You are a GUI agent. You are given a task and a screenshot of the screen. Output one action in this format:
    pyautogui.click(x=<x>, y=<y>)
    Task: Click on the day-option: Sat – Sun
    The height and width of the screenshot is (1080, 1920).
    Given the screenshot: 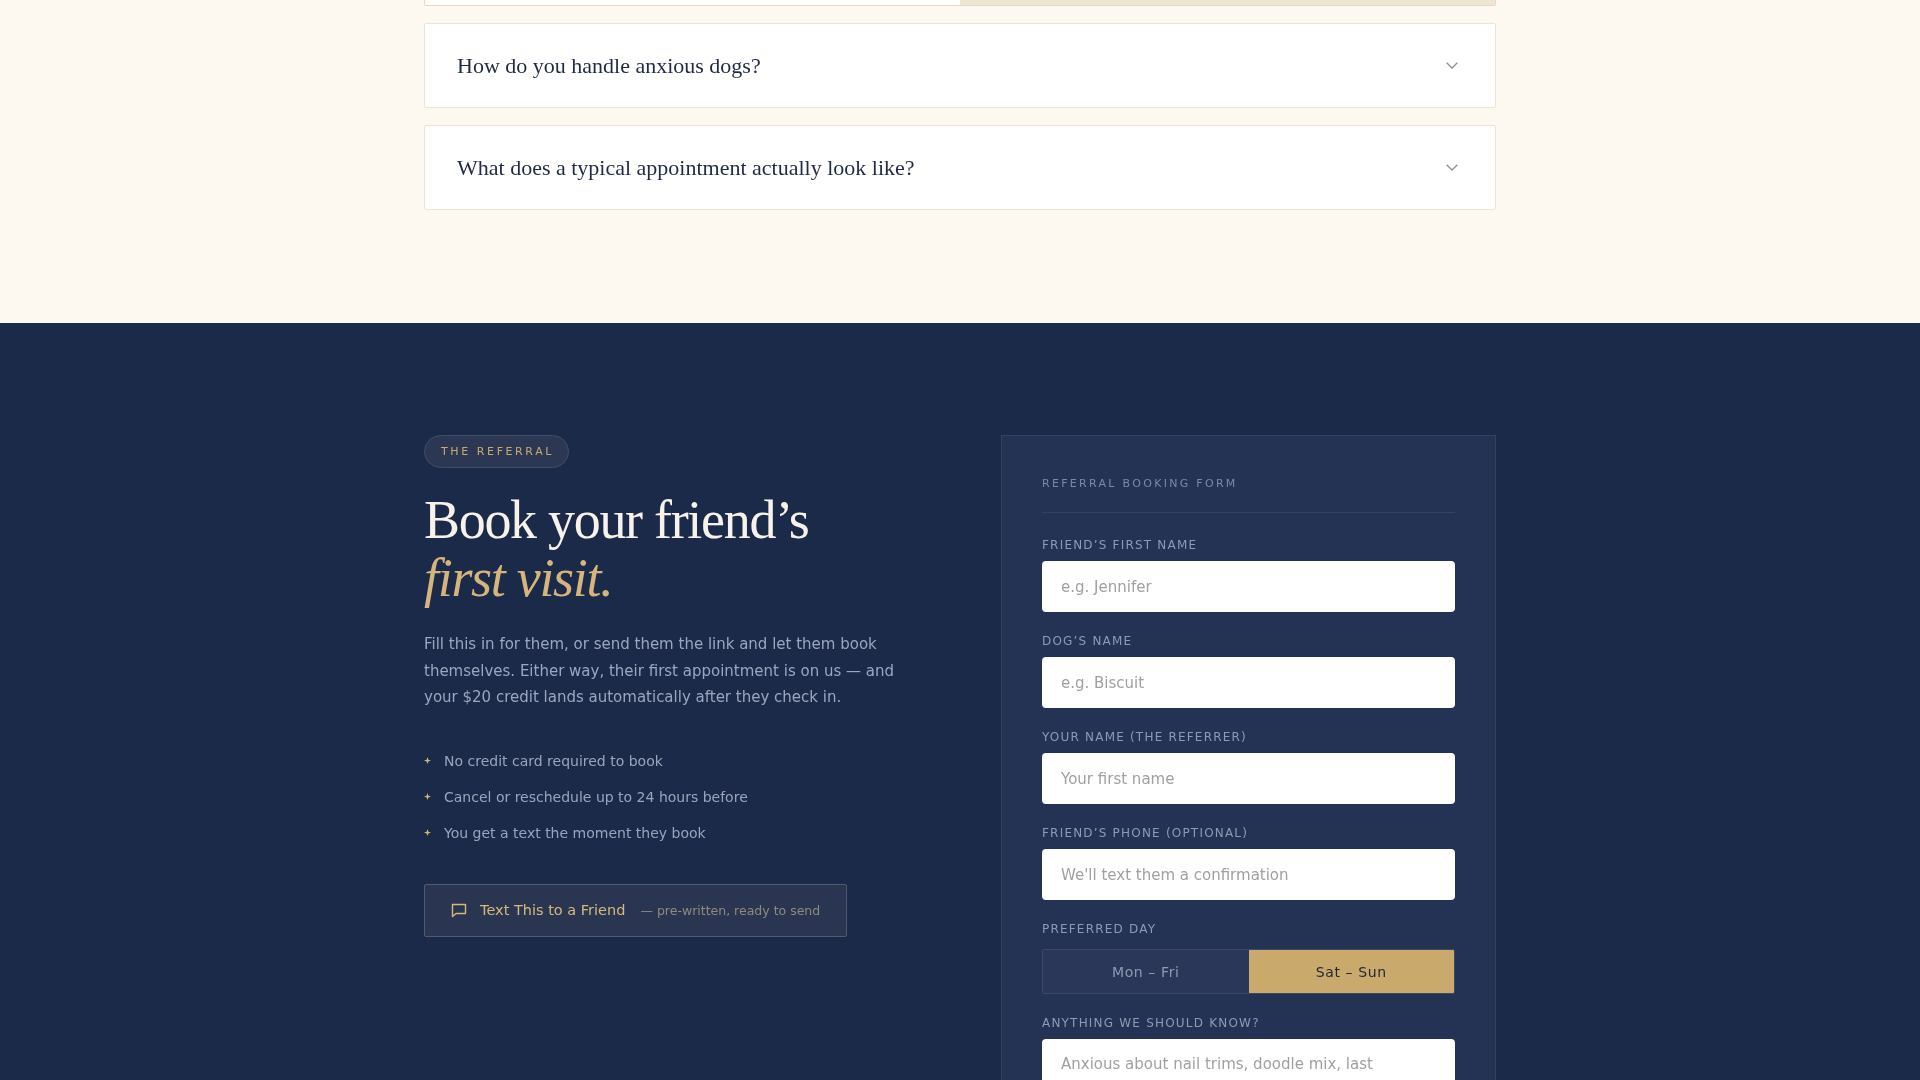 What is the action you would take?
    pyautogui.click(x=1351, y=971)
    